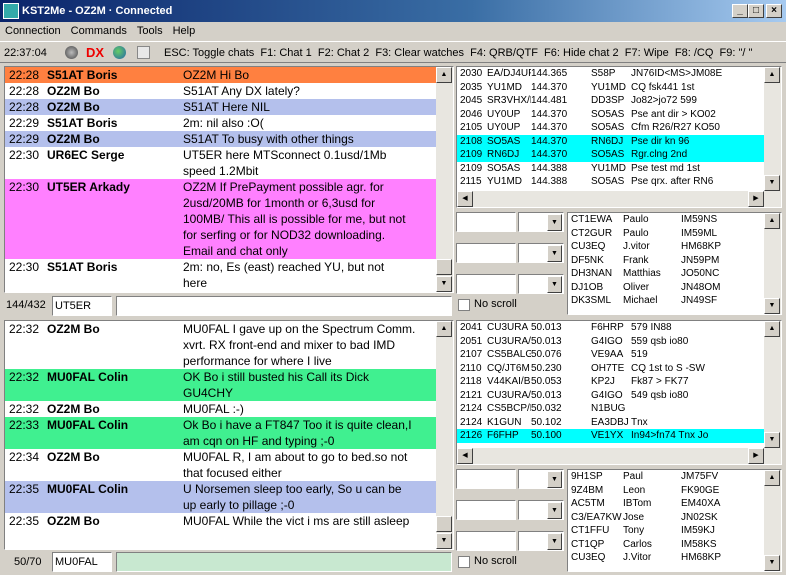  Describe the element at coordinates (220, 91) in the screenshot. I see `chat-row: 22:28 OZ2M Bo S51AT Any DX lately?` at that location.